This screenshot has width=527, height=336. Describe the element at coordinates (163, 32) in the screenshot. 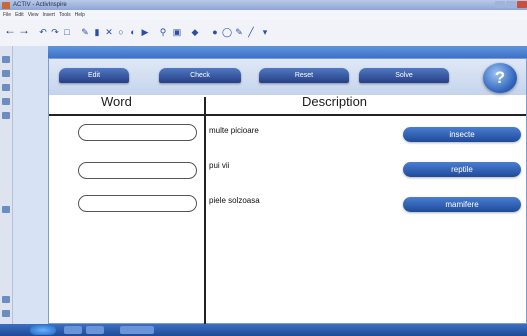

I see `zoom-icon: ⚲` at that location.